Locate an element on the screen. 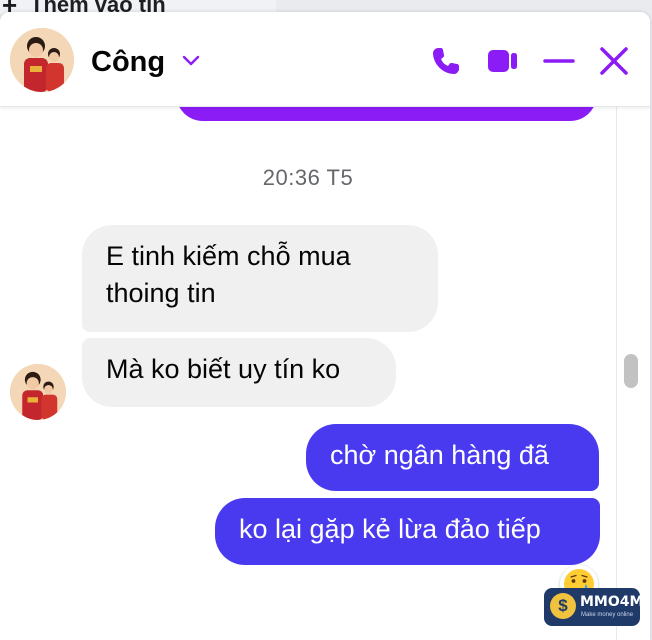  previous-outgoing-bubble is located at coordinates (386, 114).